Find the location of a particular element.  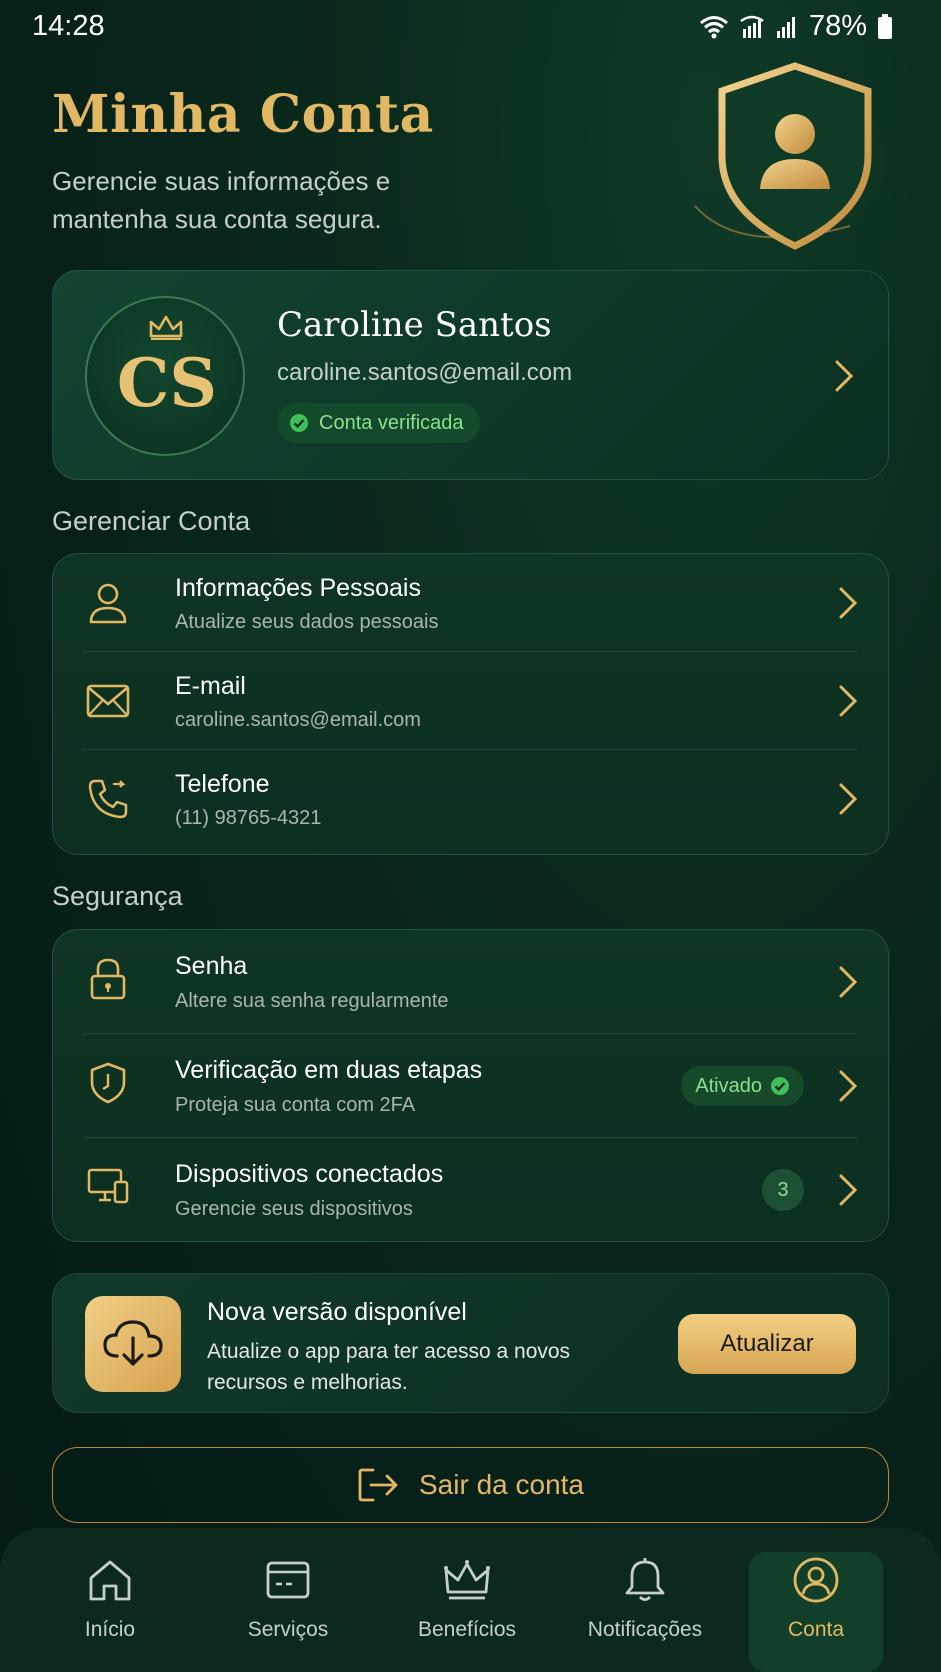

nav-label: Notificações is located at coordinates (645, 1629).